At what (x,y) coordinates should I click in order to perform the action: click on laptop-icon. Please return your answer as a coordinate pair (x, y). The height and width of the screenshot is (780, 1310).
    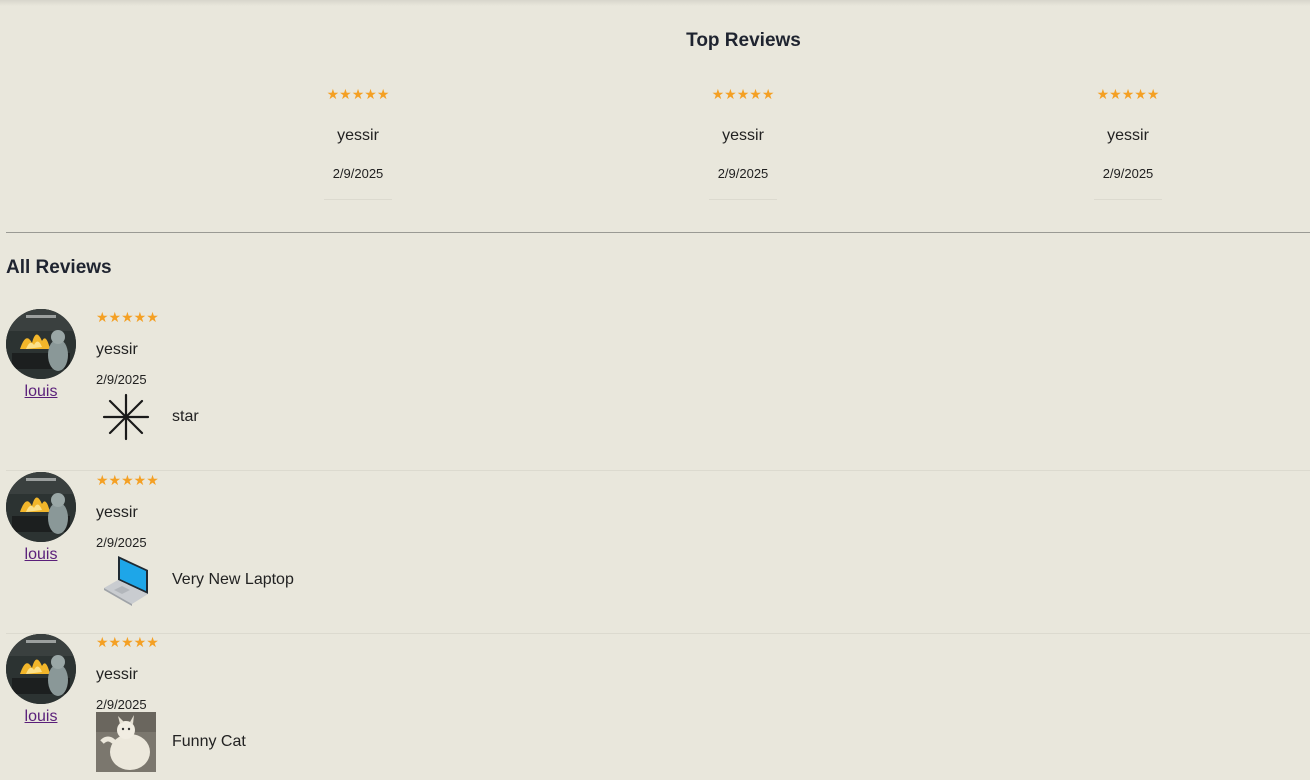
    Looking at the image, I should click on (126, 581).